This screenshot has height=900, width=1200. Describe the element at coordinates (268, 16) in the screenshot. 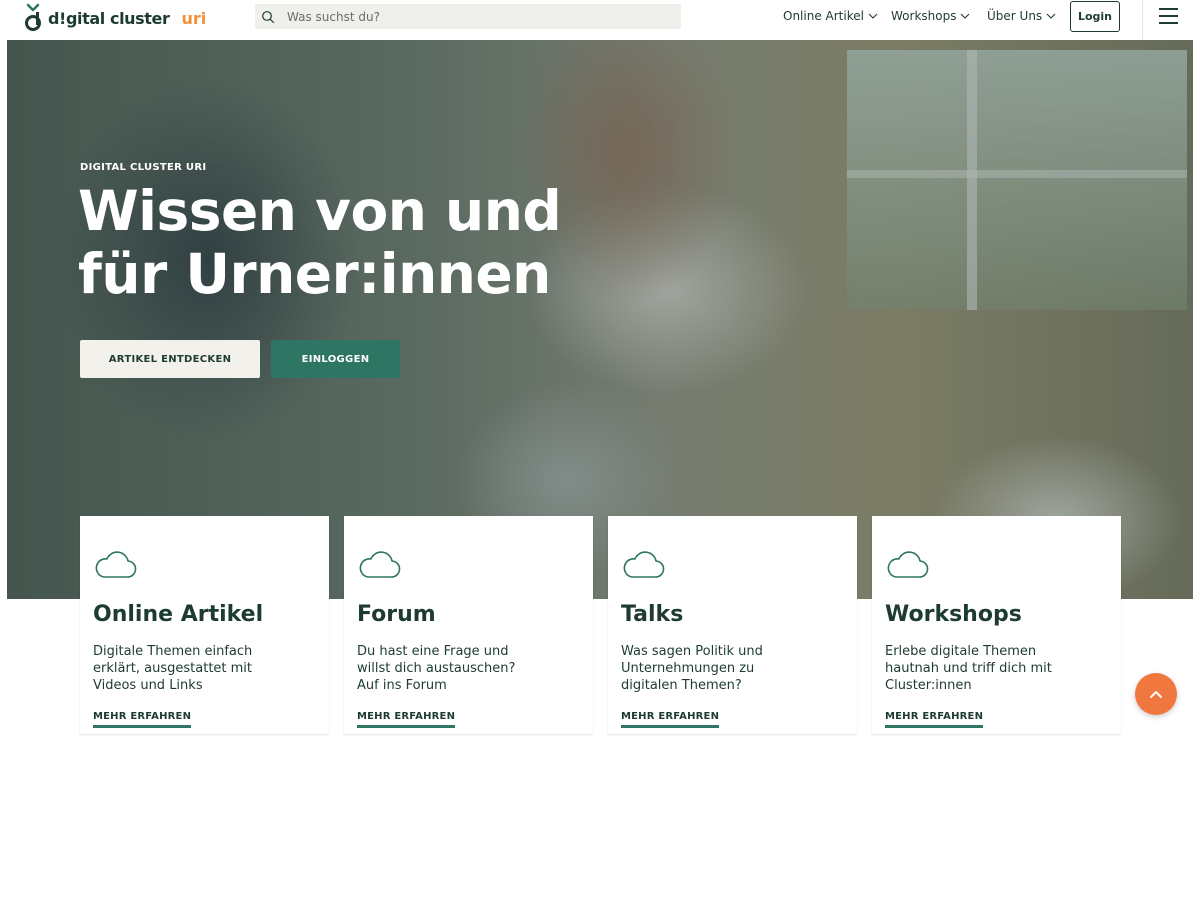

I see `search-icon` at that location.